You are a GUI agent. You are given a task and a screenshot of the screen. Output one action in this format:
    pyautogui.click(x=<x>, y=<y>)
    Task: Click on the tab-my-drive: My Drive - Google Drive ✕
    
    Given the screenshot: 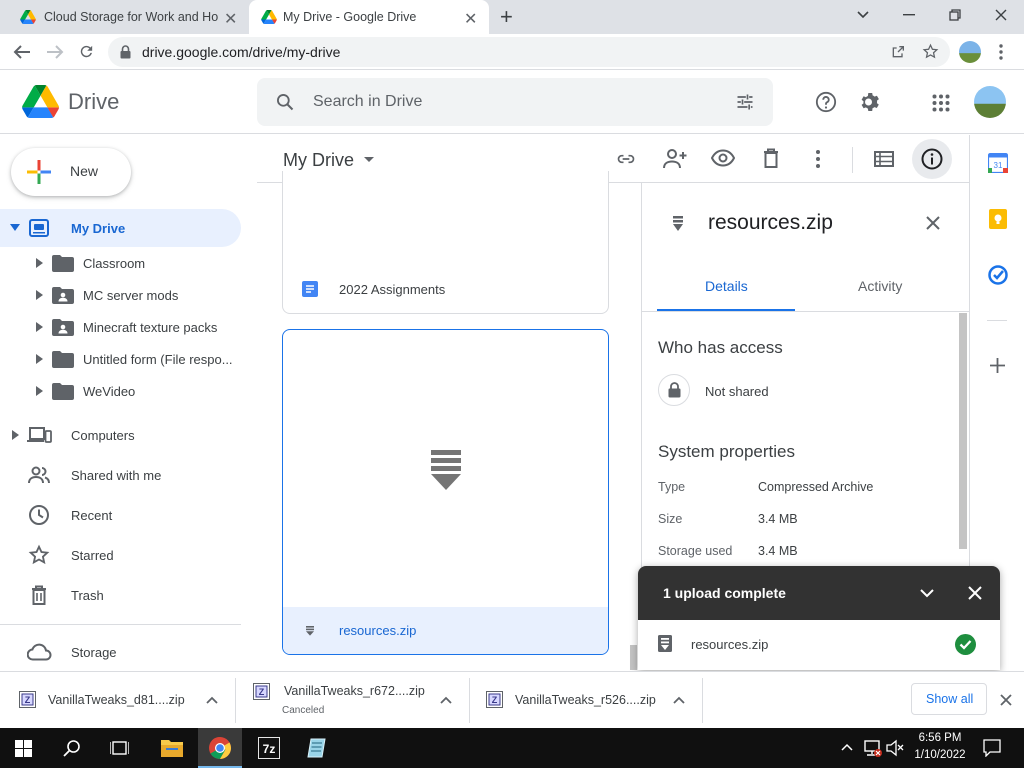 What is the action you would take?
    pyautogui.click(x=369, y=17)
    